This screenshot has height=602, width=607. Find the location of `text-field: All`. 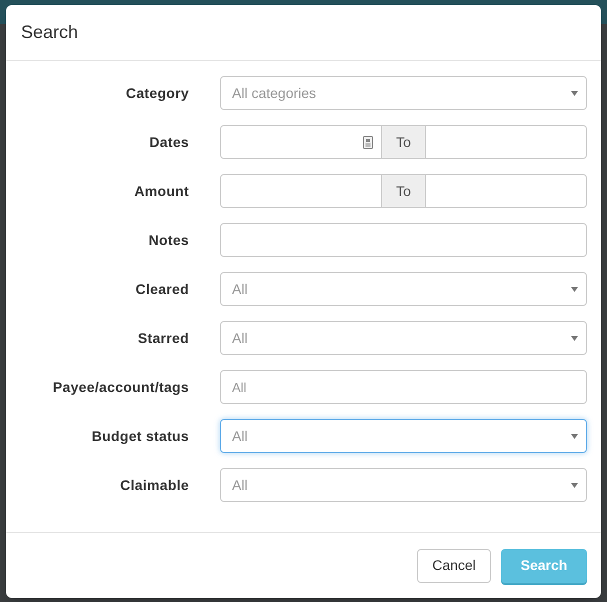

text-field: All is located at coordinates (403, 387).